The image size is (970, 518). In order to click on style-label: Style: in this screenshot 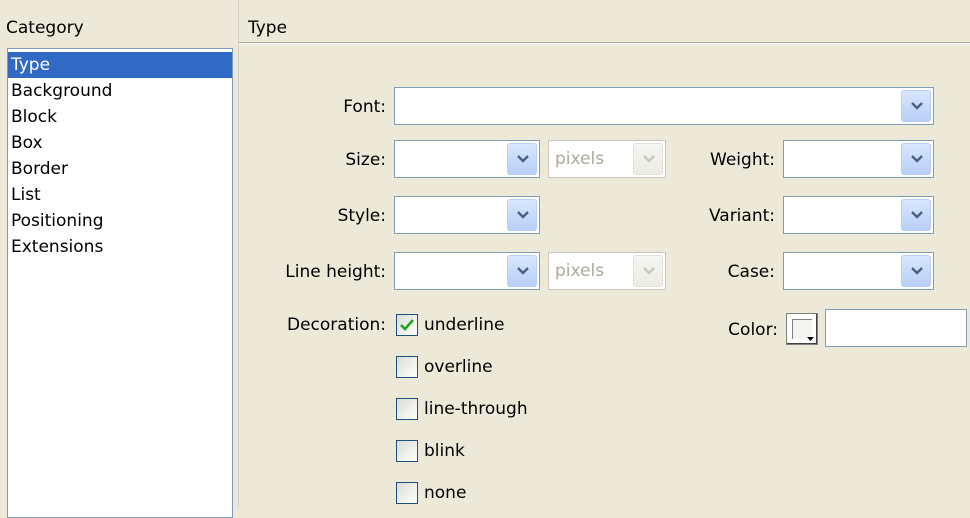, I will do `click(361, 216)`.